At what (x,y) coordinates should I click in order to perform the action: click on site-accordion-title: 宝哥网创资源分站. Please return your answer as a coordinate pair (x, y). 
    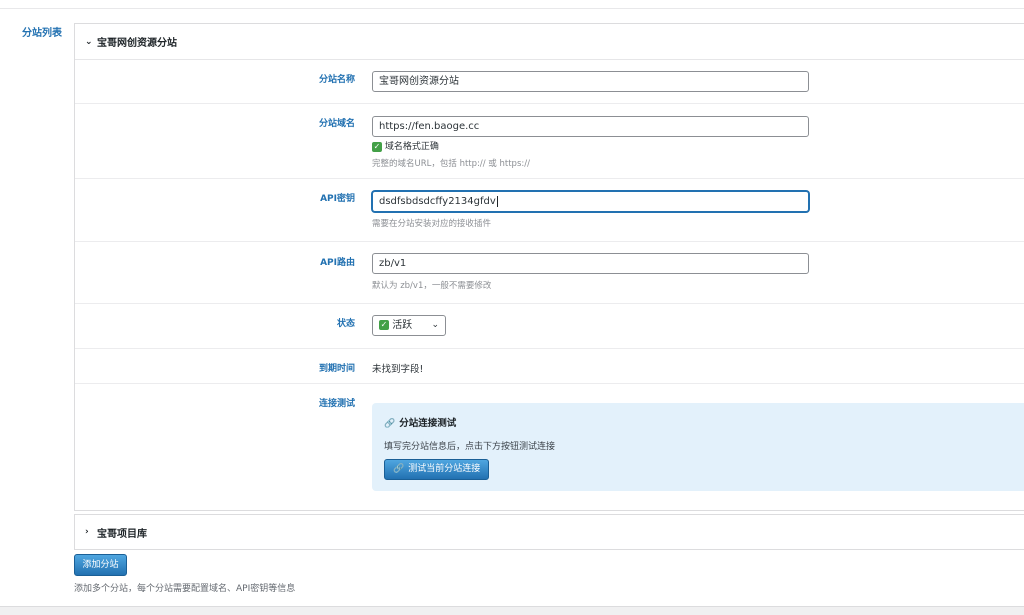
    Looking at the image, I should click on (137, 43).